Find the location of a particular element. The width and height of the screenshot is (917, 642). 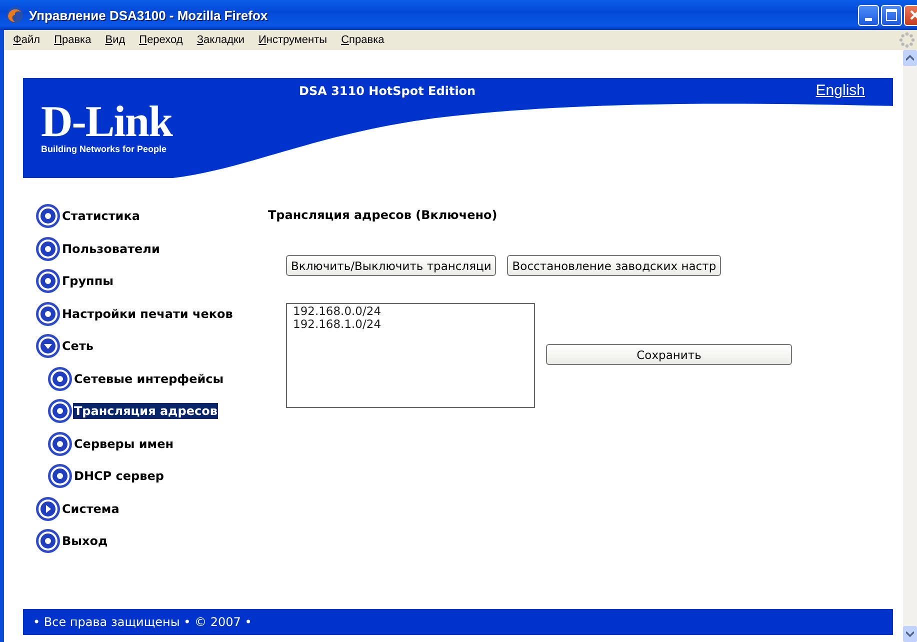

menu-item: Инструменты is located at coordinates (292, 40).